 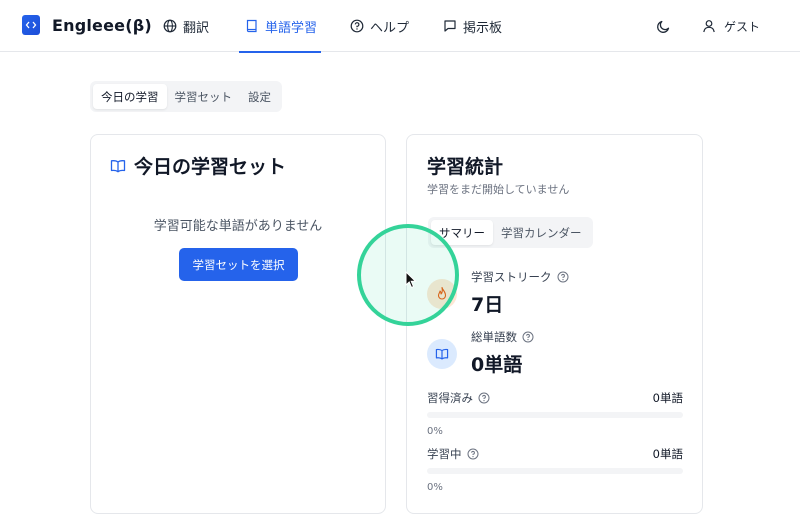 What do you see at coordinates (465, 167) in the screenshot?
I see `stats-card-title: 学習統計` at bounding box center [465, 167].